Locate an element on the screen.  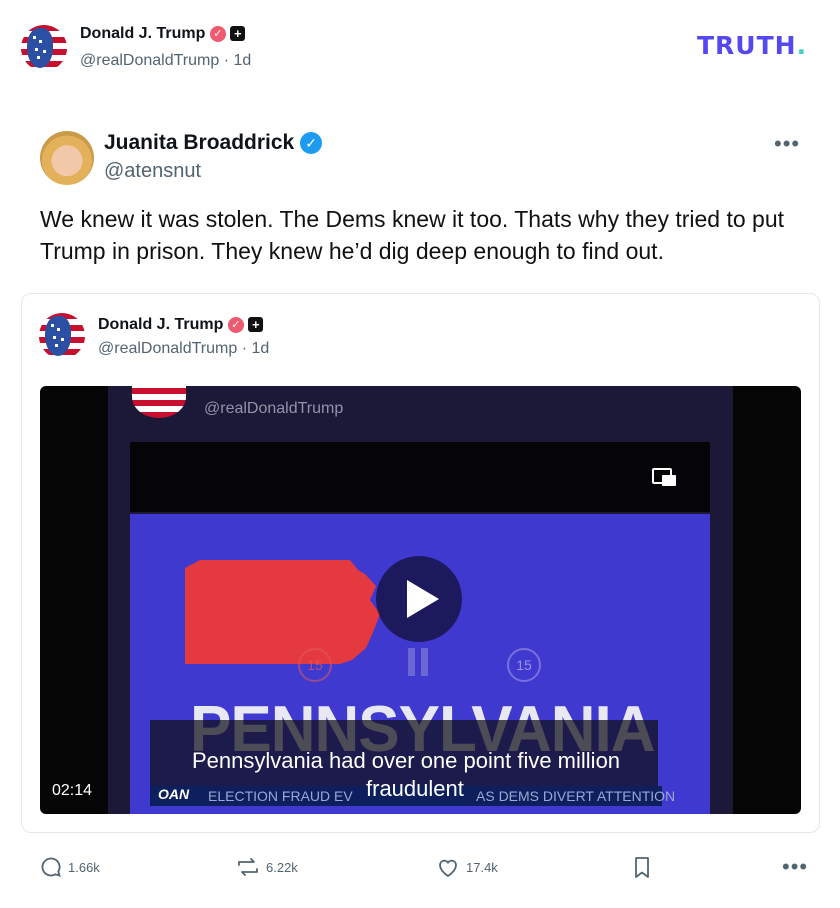
post-time: · 1d is located at coordinates (238, 60).